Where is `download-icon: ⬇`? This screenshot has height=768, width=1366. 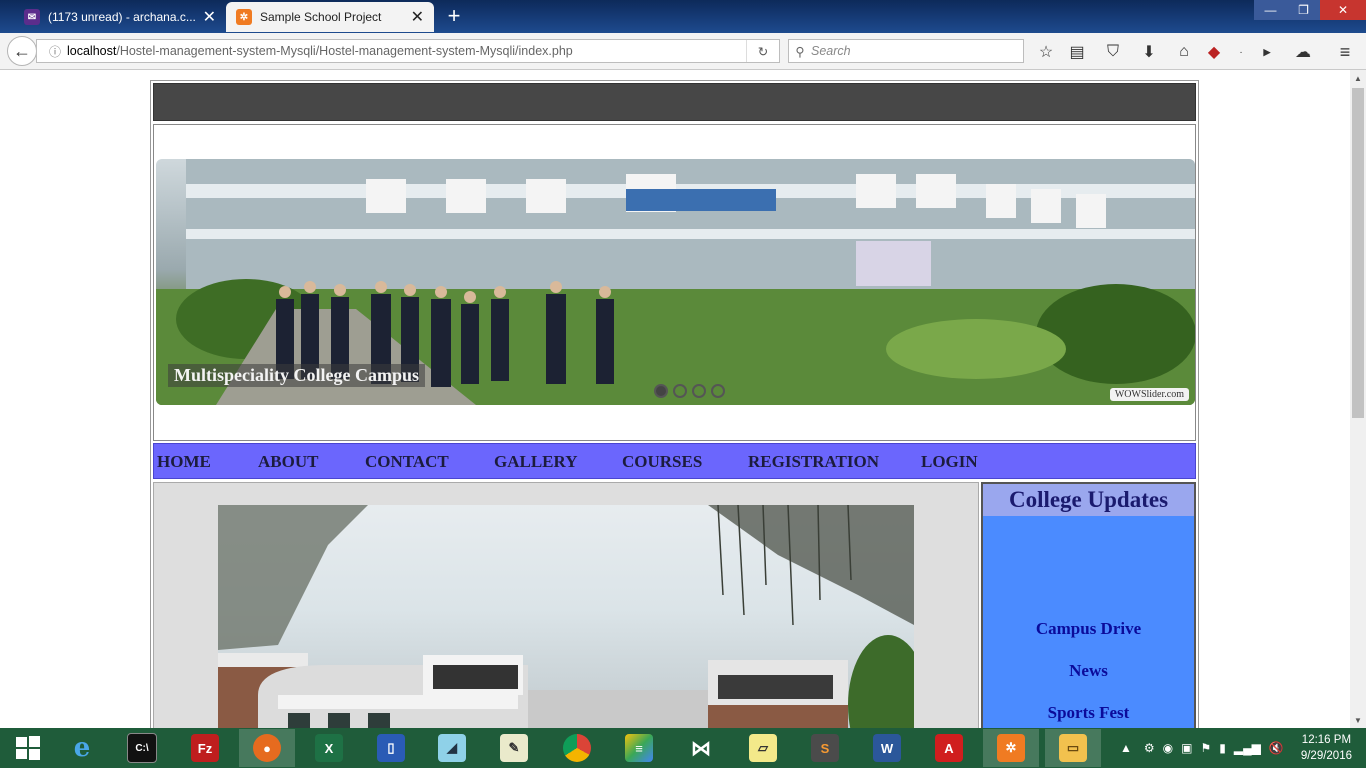 download-icon: ⬇ is located at coordinates (1149, 52).